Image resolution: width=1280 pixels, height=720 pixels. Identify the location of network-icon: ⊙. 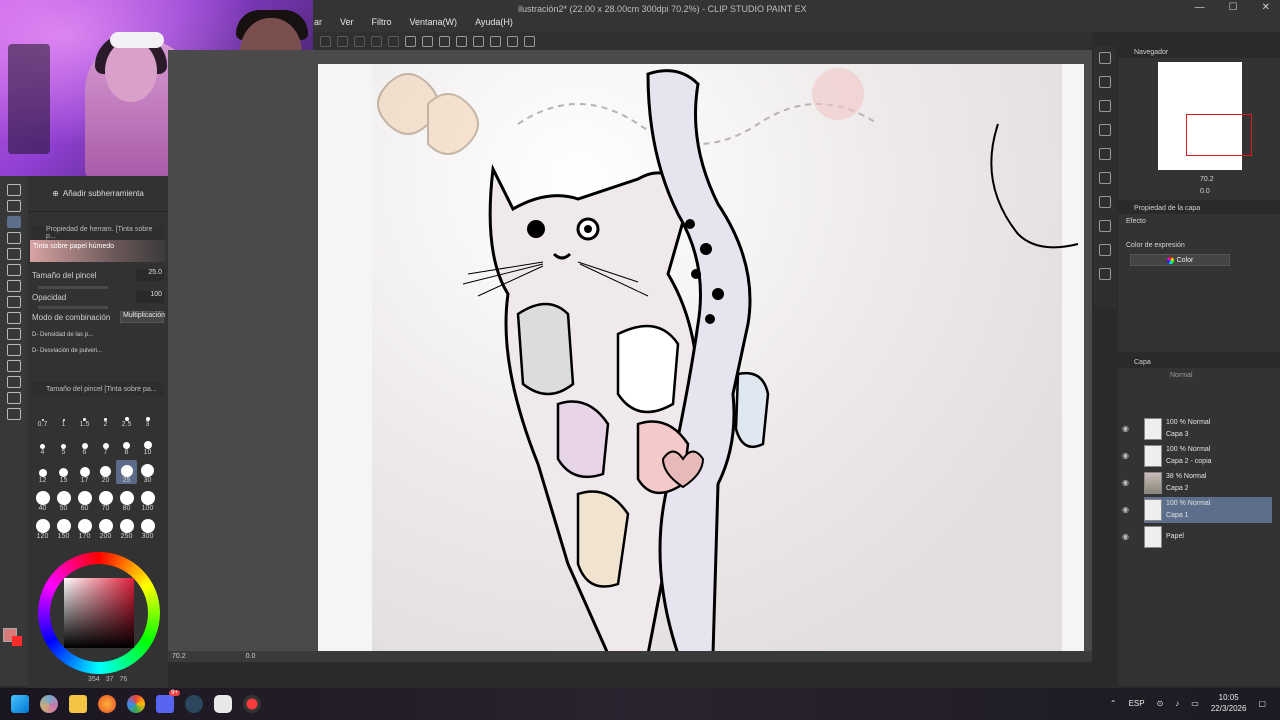
(1160, 703).